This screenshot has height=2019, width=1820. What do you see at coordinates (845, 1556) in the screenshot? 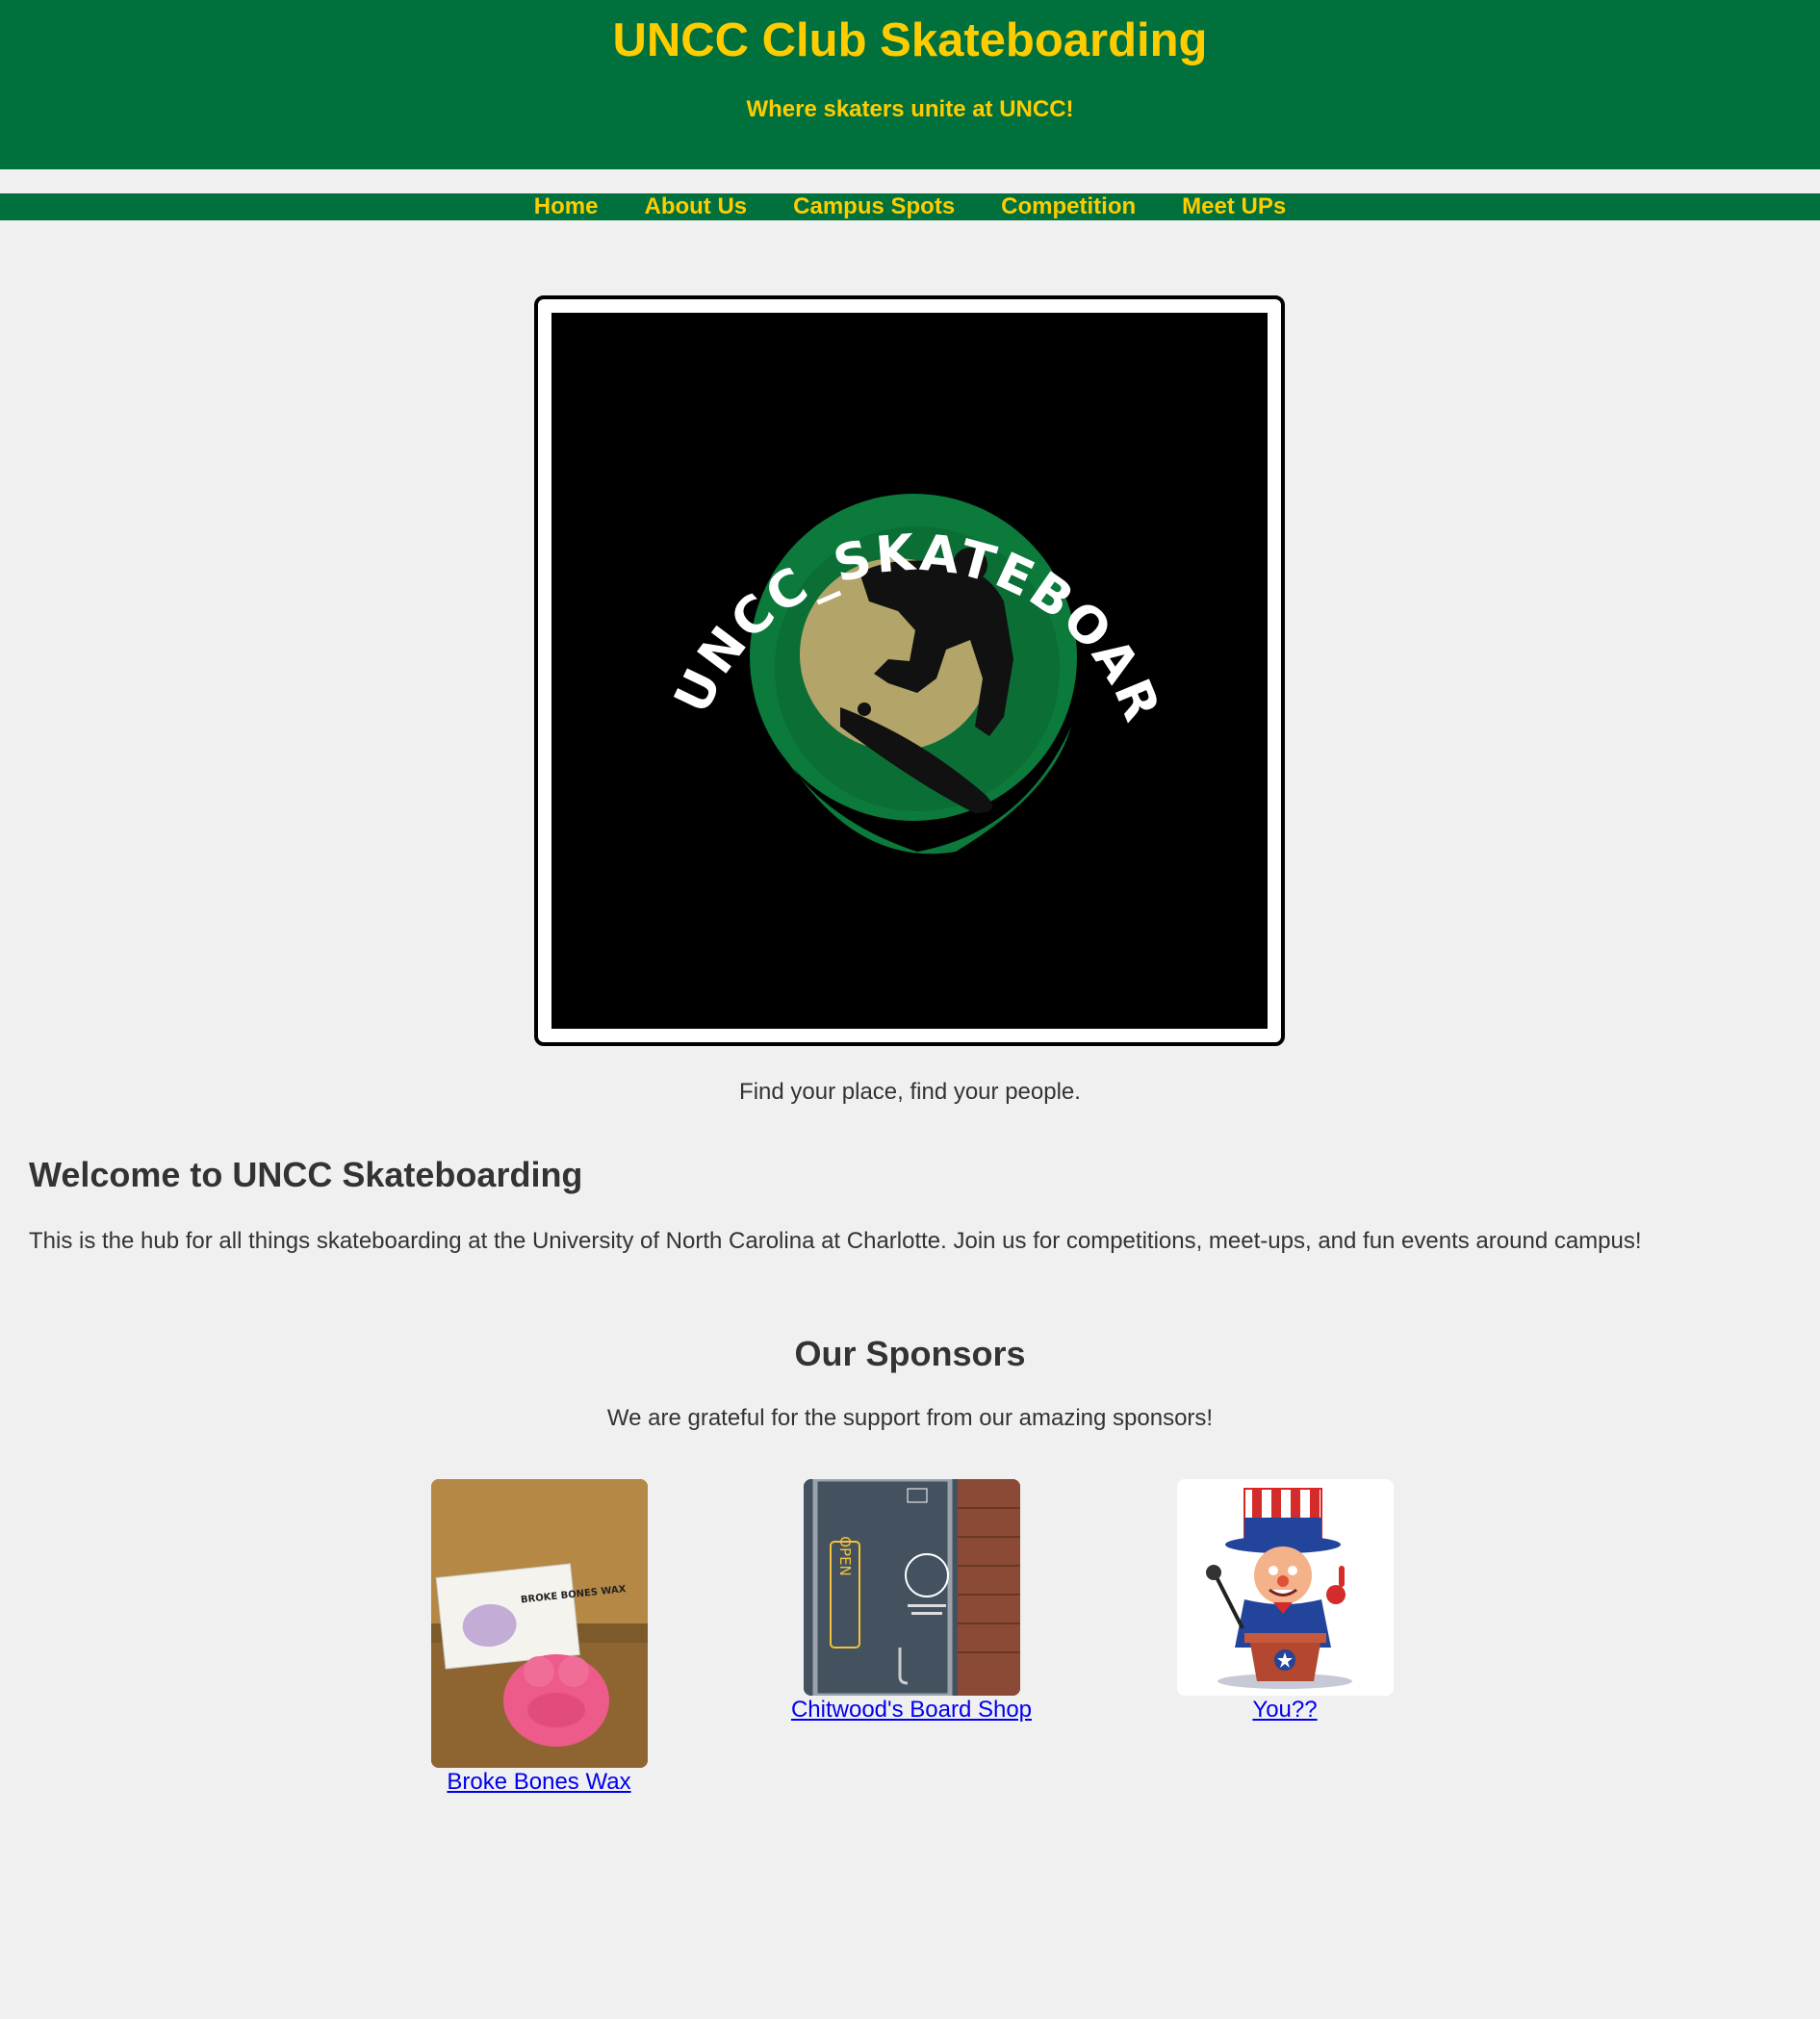
I see `open-sign-text: OPEN` at bounding box center [845, 1556].